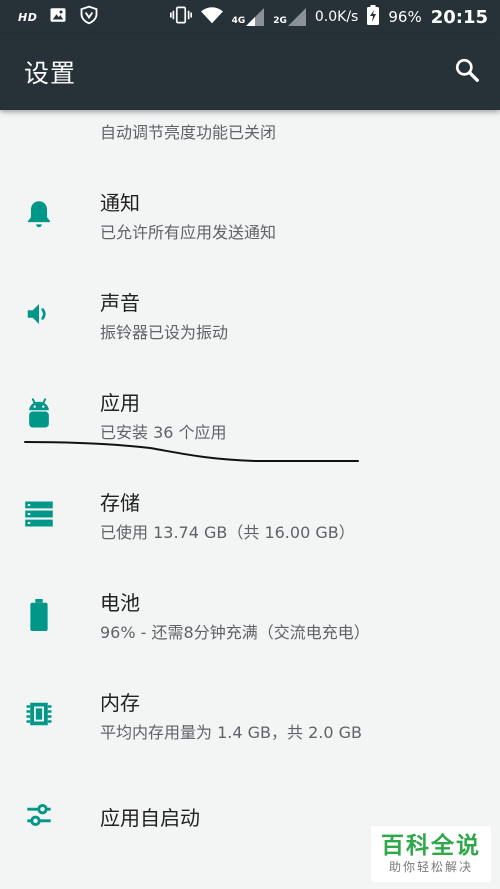 Image resolution: width=500 pixels, height=889 pixels. I want to click on search-button, so click(467, 72).